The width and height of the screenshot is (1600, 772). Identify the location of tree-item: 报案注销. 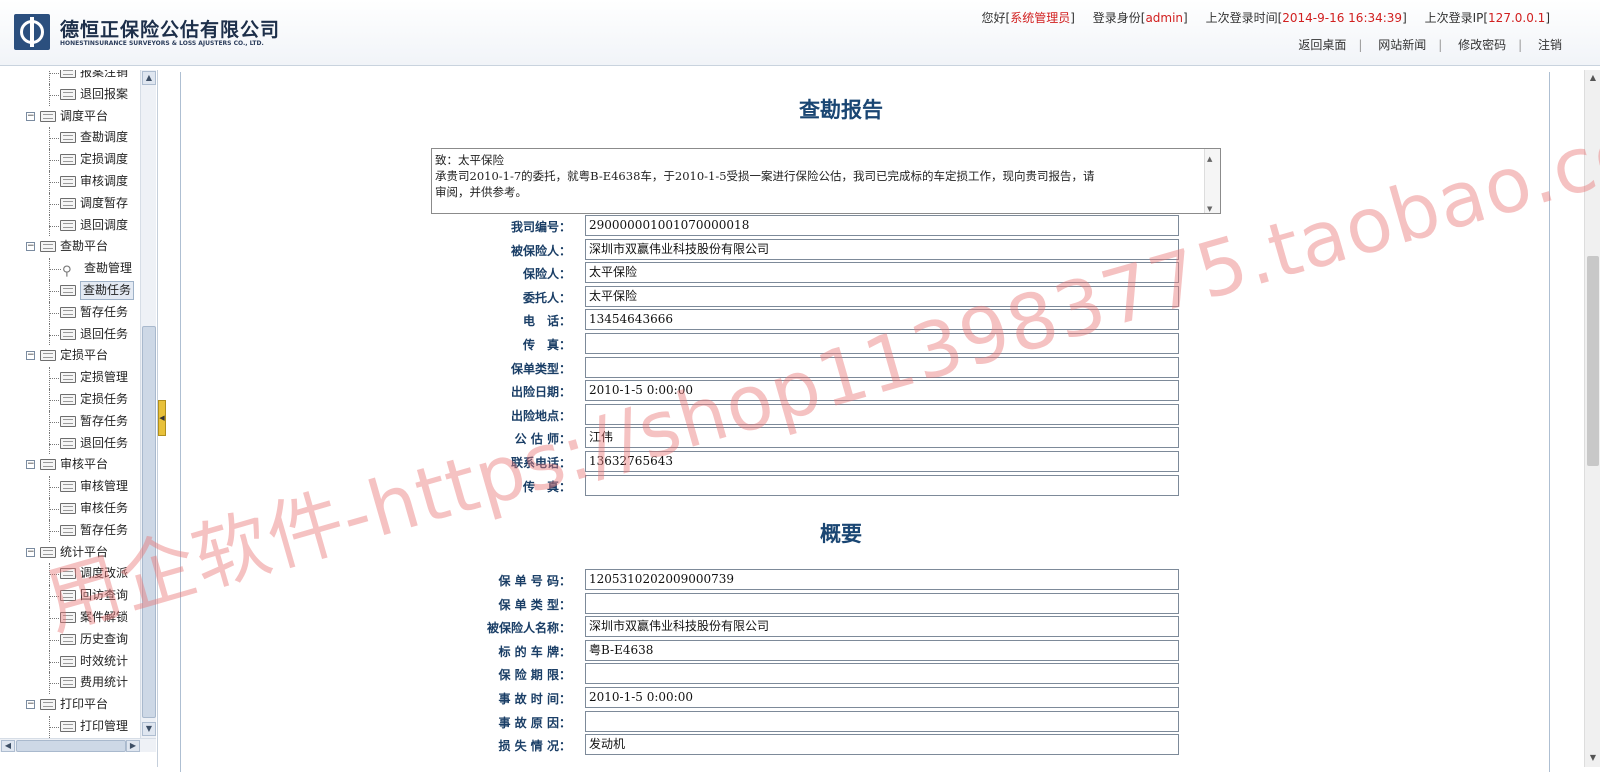
(70, 77).